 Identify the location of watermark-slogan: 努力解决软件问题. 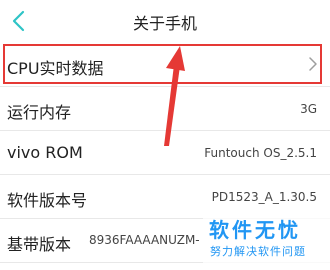
(258, 251).